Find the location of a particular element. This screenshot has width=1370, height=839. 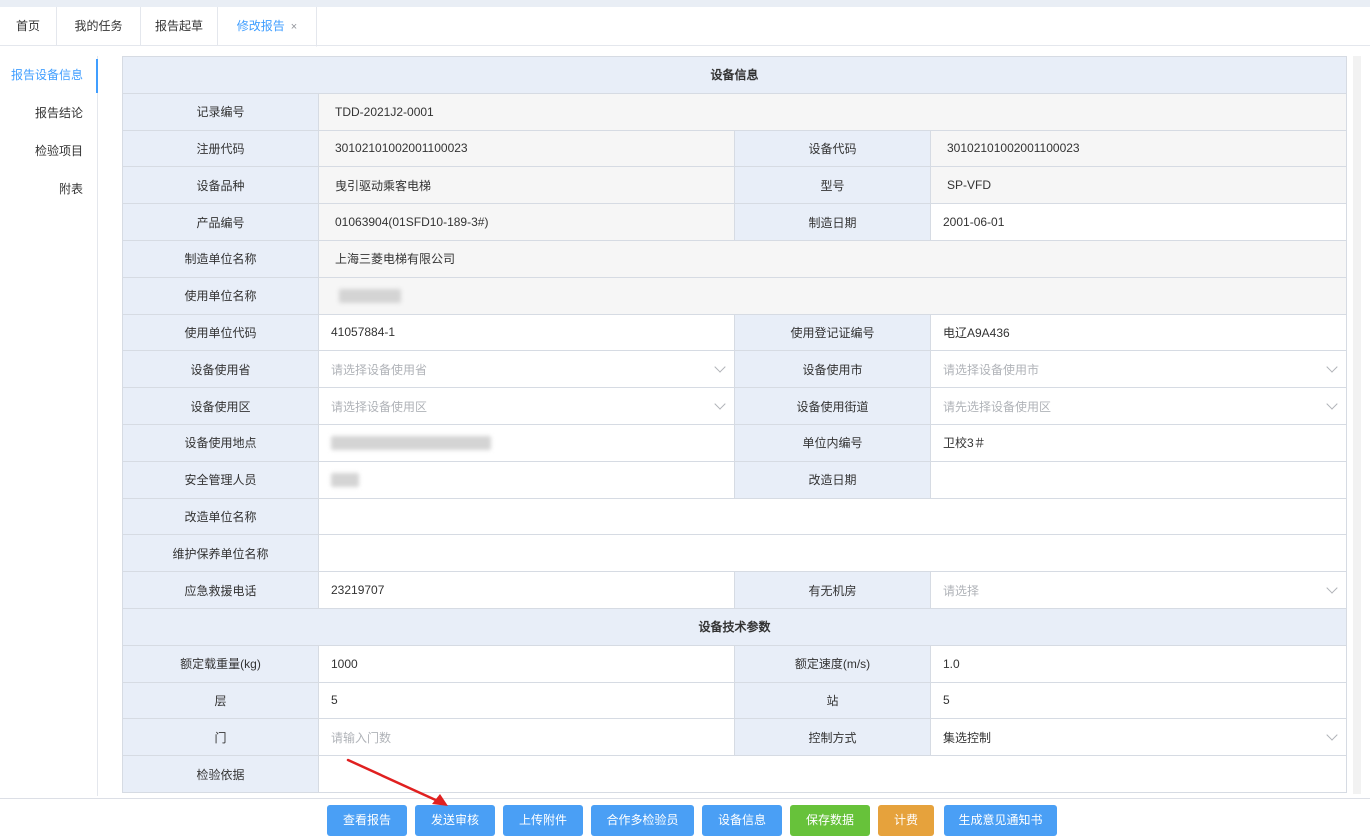

field-label: 额定速度(m/s) is located at coordinates (832, 663).